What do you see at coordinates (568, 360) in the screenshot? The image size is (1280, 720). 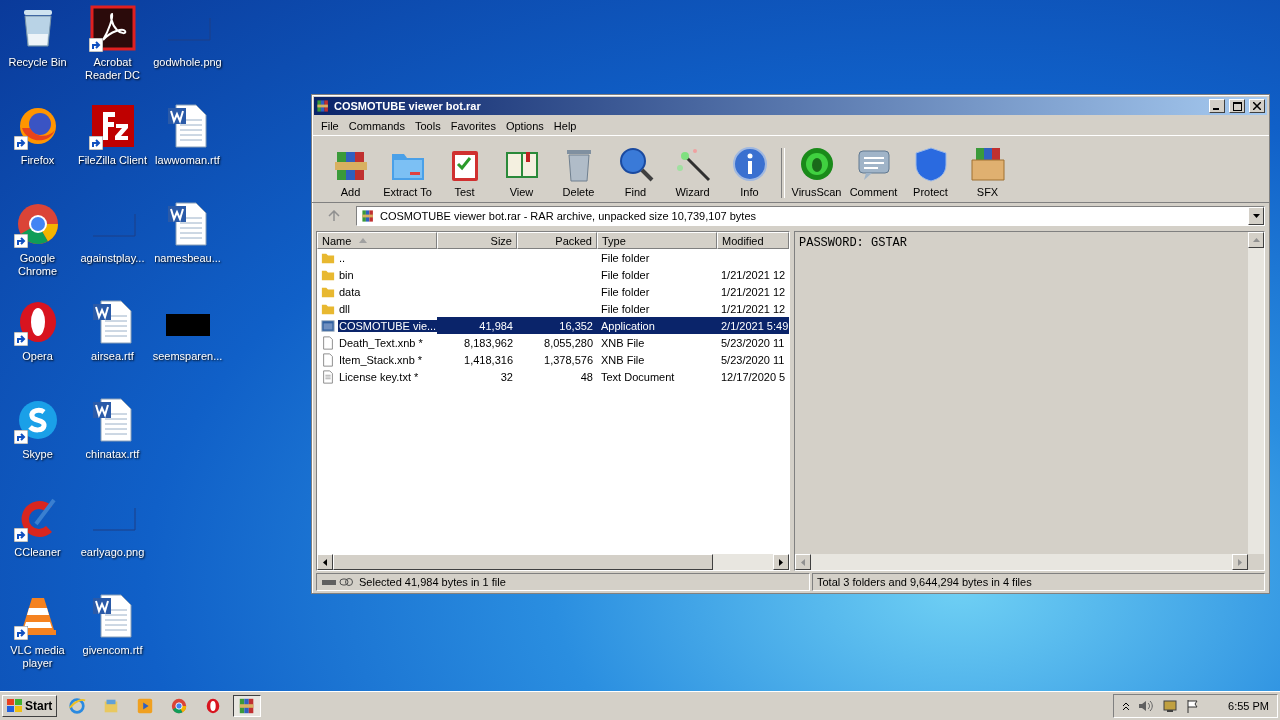 I see `table-cell-text: 1,378,576` at bounding box center [568, 360].